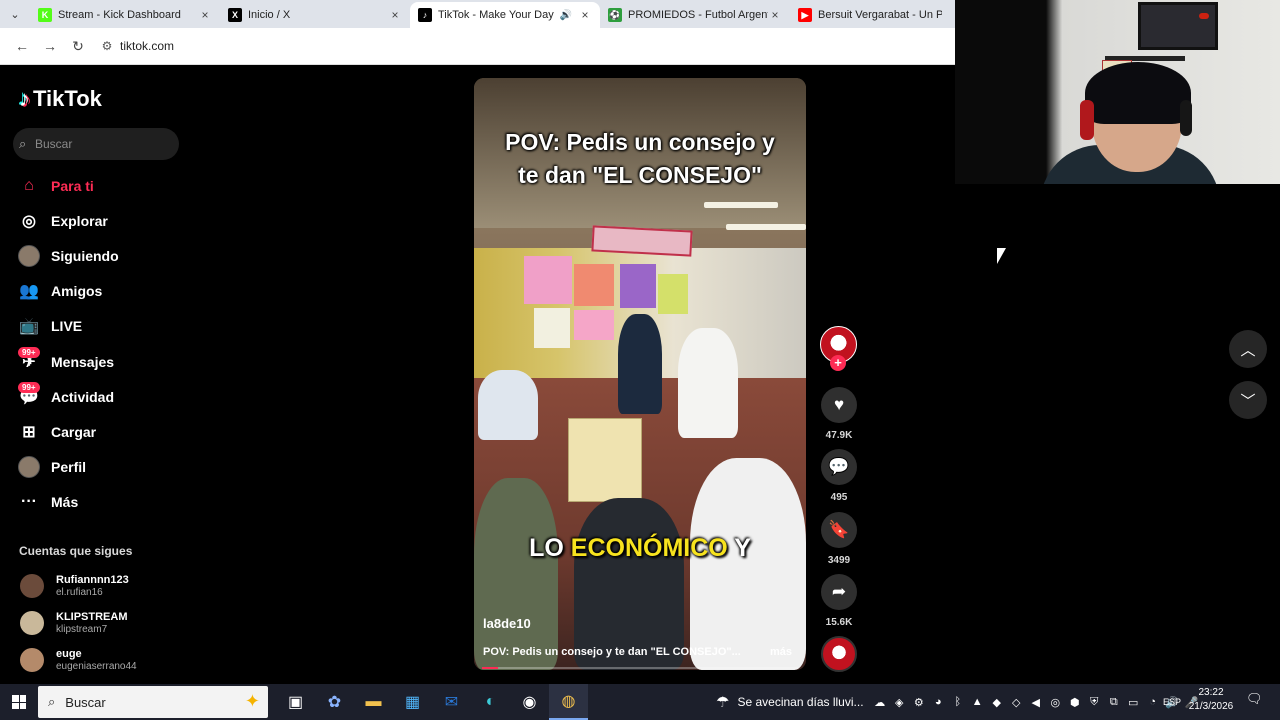  What do you see at coordinates (119, 15) in the screenshot?
I see `tab-title: Stream - Kick Dashboard` at bounding box center [119, 15].